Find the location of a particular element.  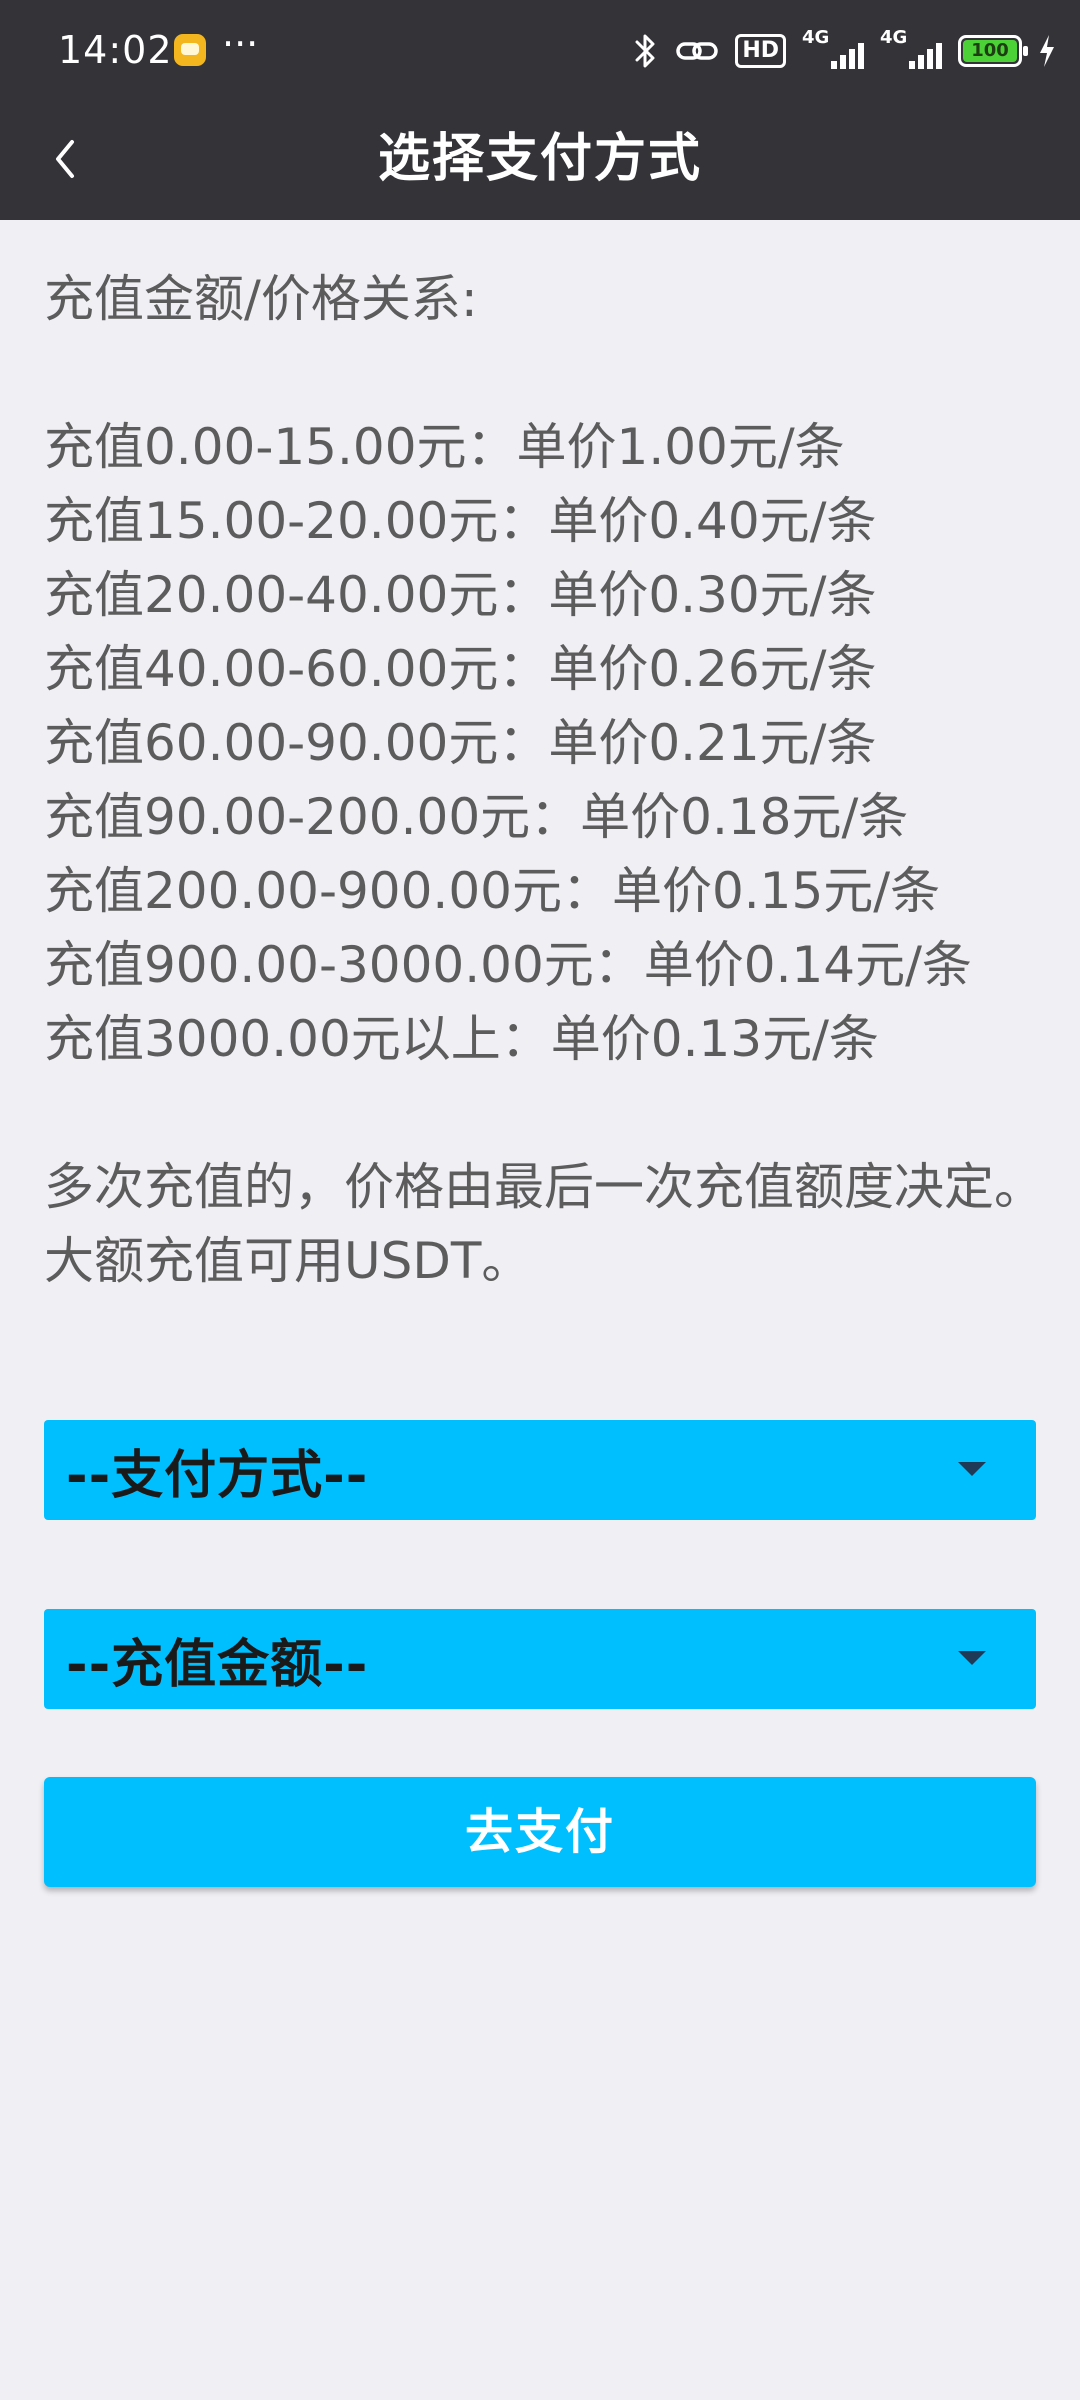

chevron-left-icon is located at coordinates (65, 159).